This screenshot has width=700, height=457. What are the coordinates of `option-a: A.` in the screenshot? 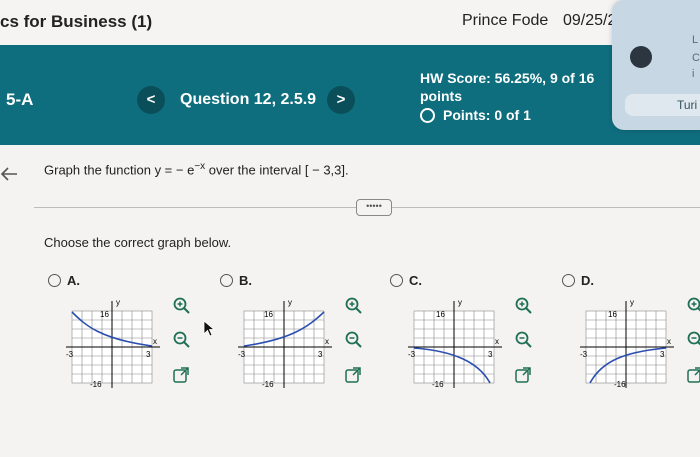 It's located at (64, 280).